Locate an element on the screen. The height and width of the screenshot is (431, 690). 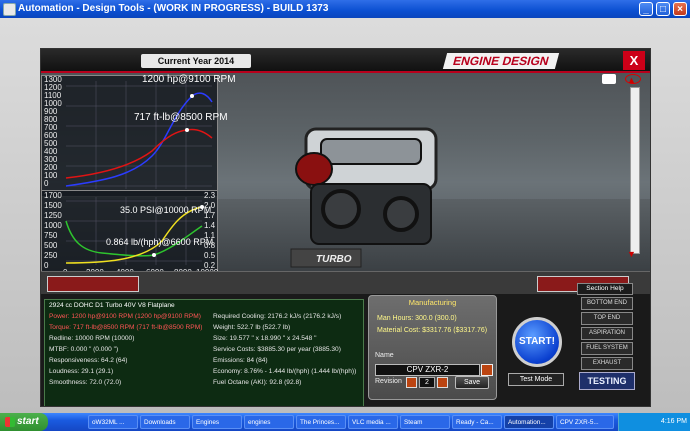
r-tick: 2.0 is located at coordinates (210, 205).